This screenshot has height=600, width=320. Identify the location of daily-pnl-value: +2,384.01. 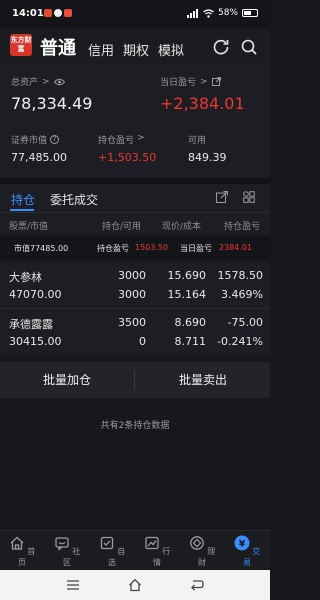
(202, 103).